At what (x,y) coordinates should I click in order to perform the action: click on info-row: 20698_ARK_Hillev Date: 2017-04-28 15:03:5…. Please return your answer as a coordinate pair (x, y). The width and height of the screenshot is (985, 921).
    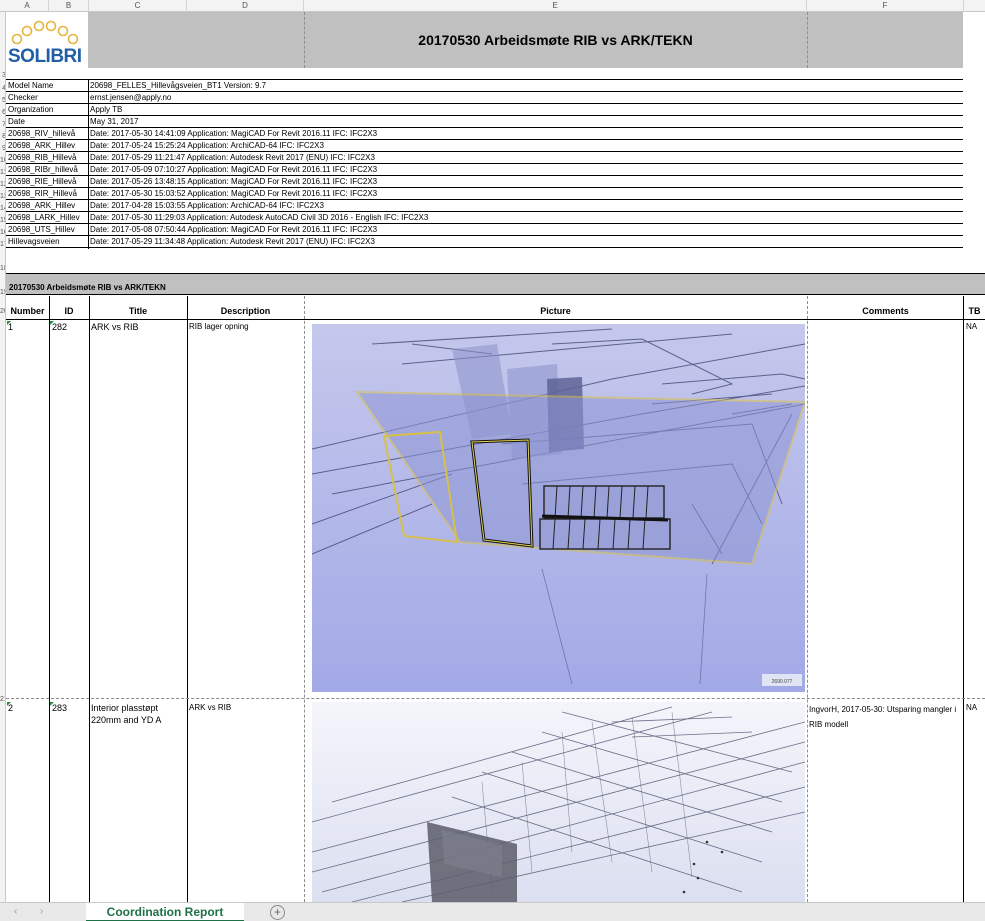
    Looking at the image, I should click on (484, 206).